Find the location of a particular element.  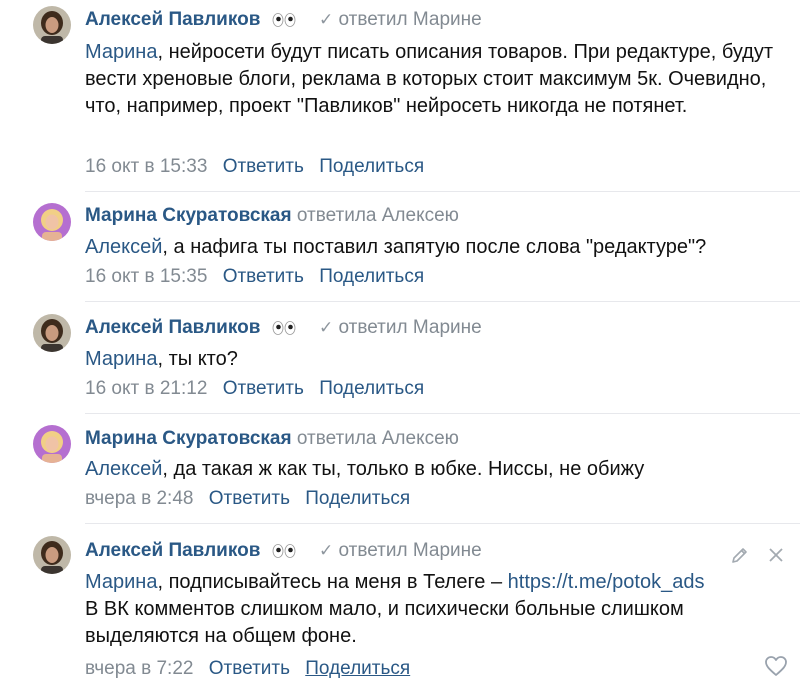

comment-date: вчера в 7:22 is located at coordinates (139, 668).